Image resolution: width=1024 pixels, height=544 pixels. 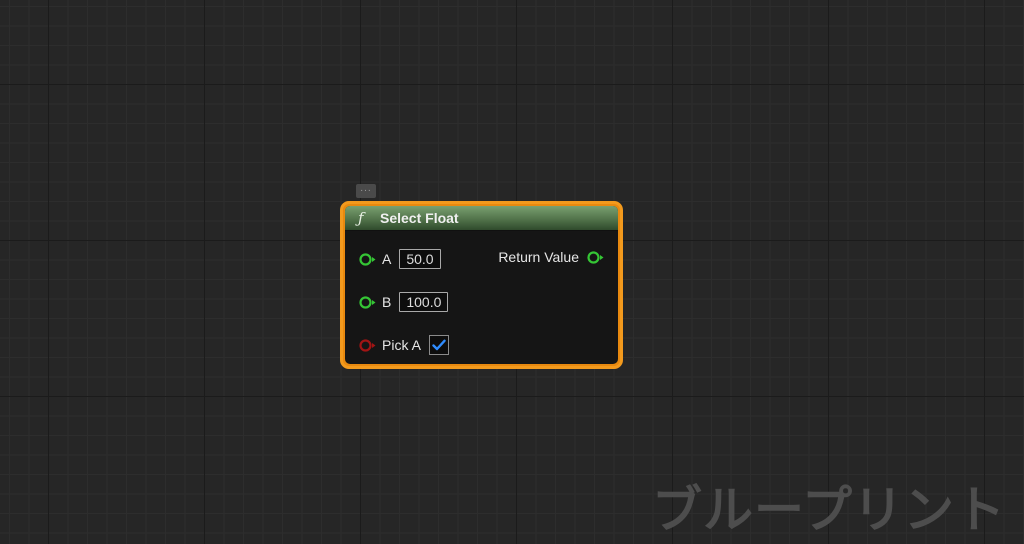 I want to click on pick-a-checkbox, so click(x=438, y=345).